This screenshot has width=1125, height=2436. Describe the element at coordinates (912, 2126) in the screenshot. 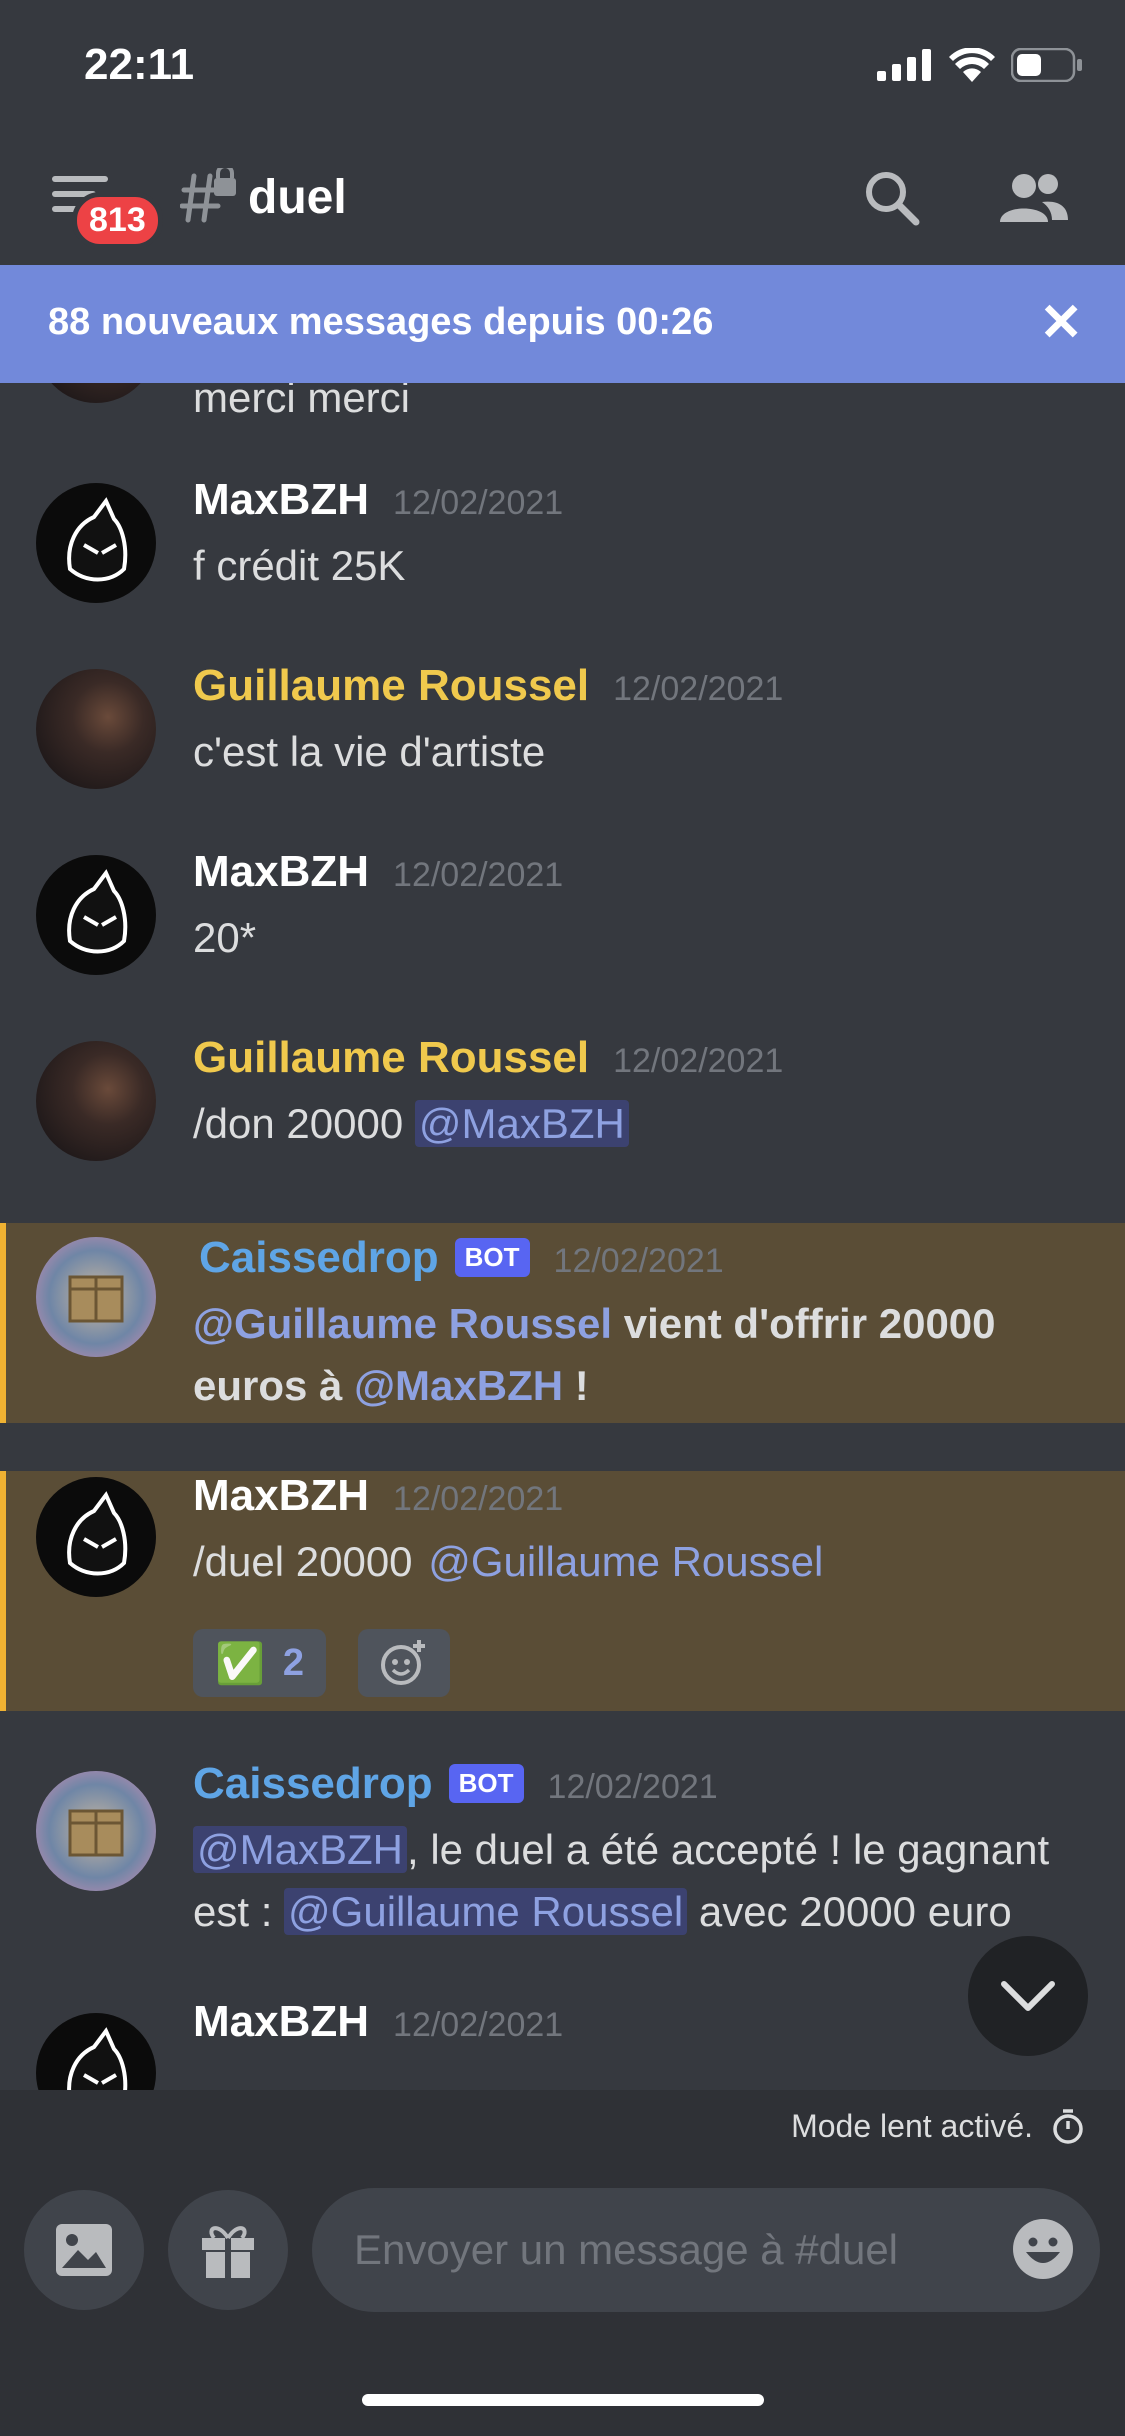

I see `slow-mode-text: Mode lent activé.` at that location.